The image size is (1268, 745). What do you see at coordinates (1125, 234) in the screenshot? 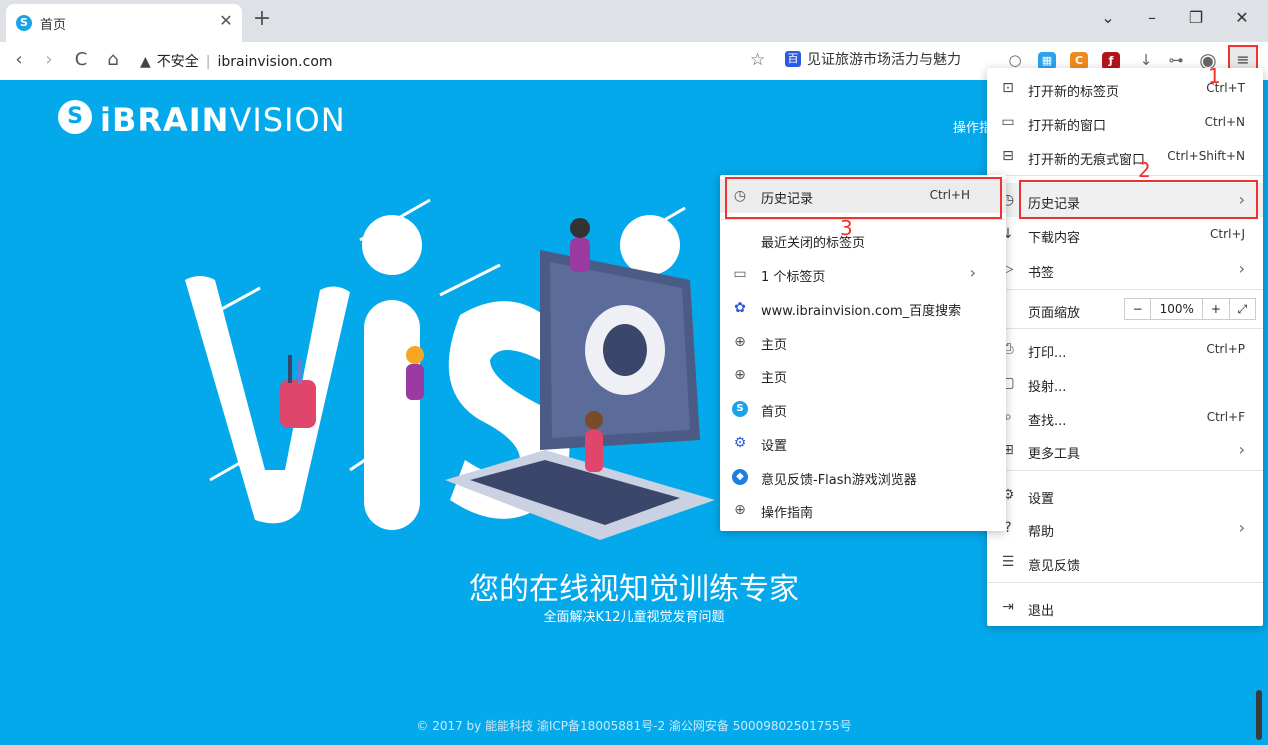
I see `menu-item-downloads: ↓ 下载内容 Ctrl+J` at bounding box center [1125, 234].